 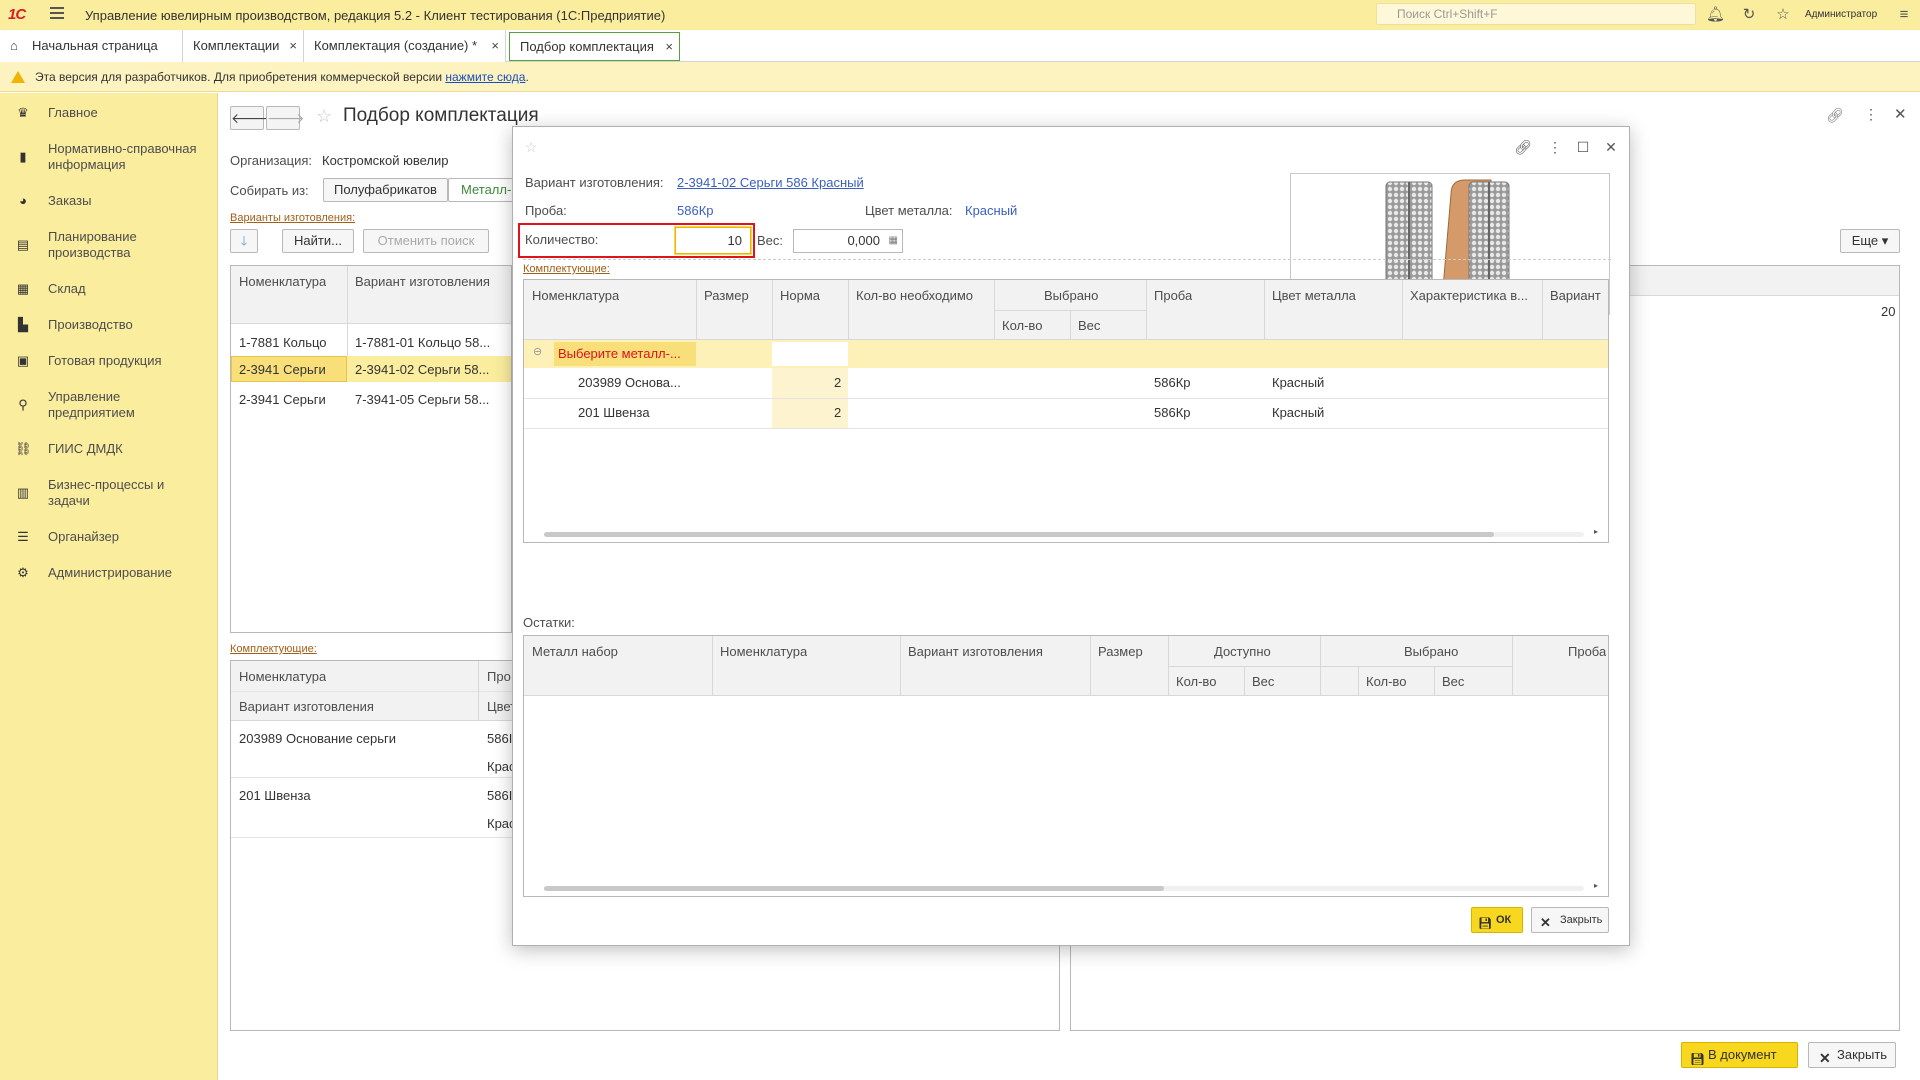 I want to click on star-icon: ☆, so click(x=1783, y=15).